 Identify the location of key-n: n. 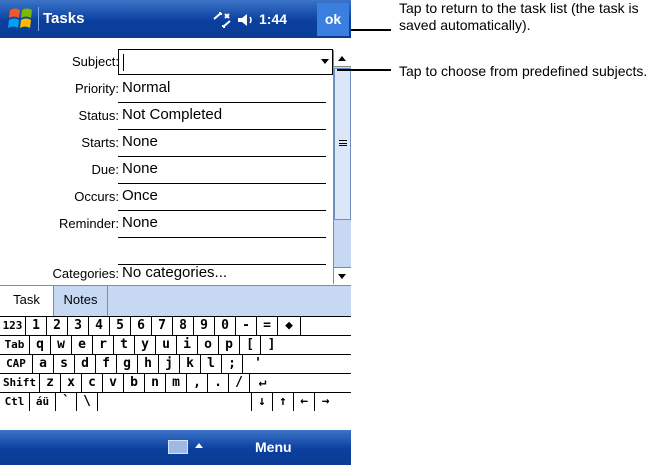
(155, 383).